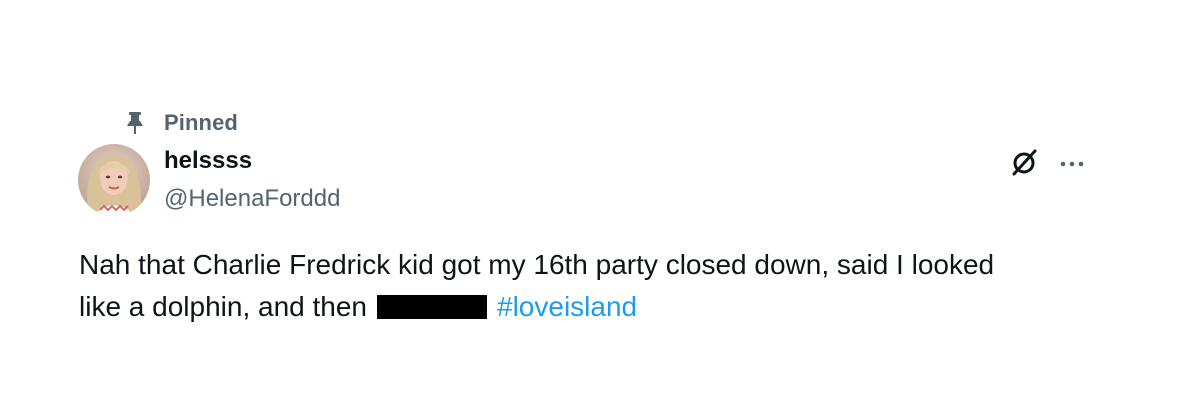 The image size is (1178, 410). Describe the element at coordinates (114, 180) in the screenshot. I see `avatar` at that location.